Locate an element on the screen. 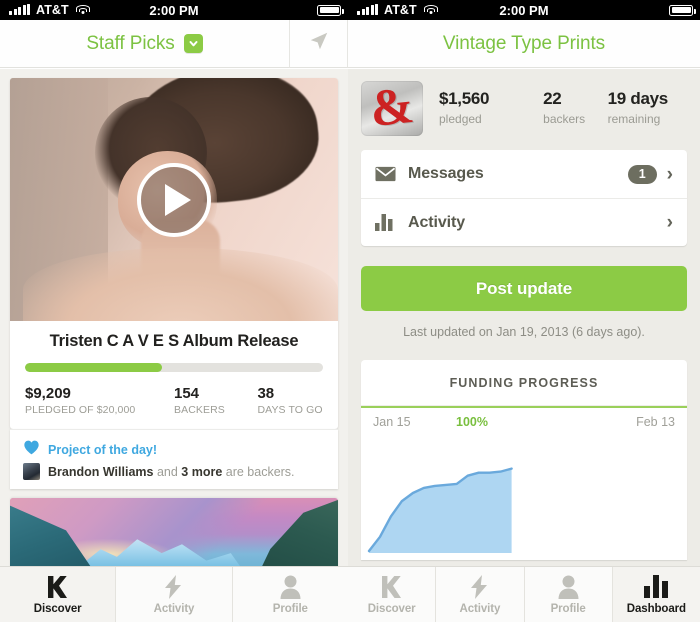 This screenshot has width=700, height=622. stat-remaining: 19 days remaining is located at coordinates (647, 107).